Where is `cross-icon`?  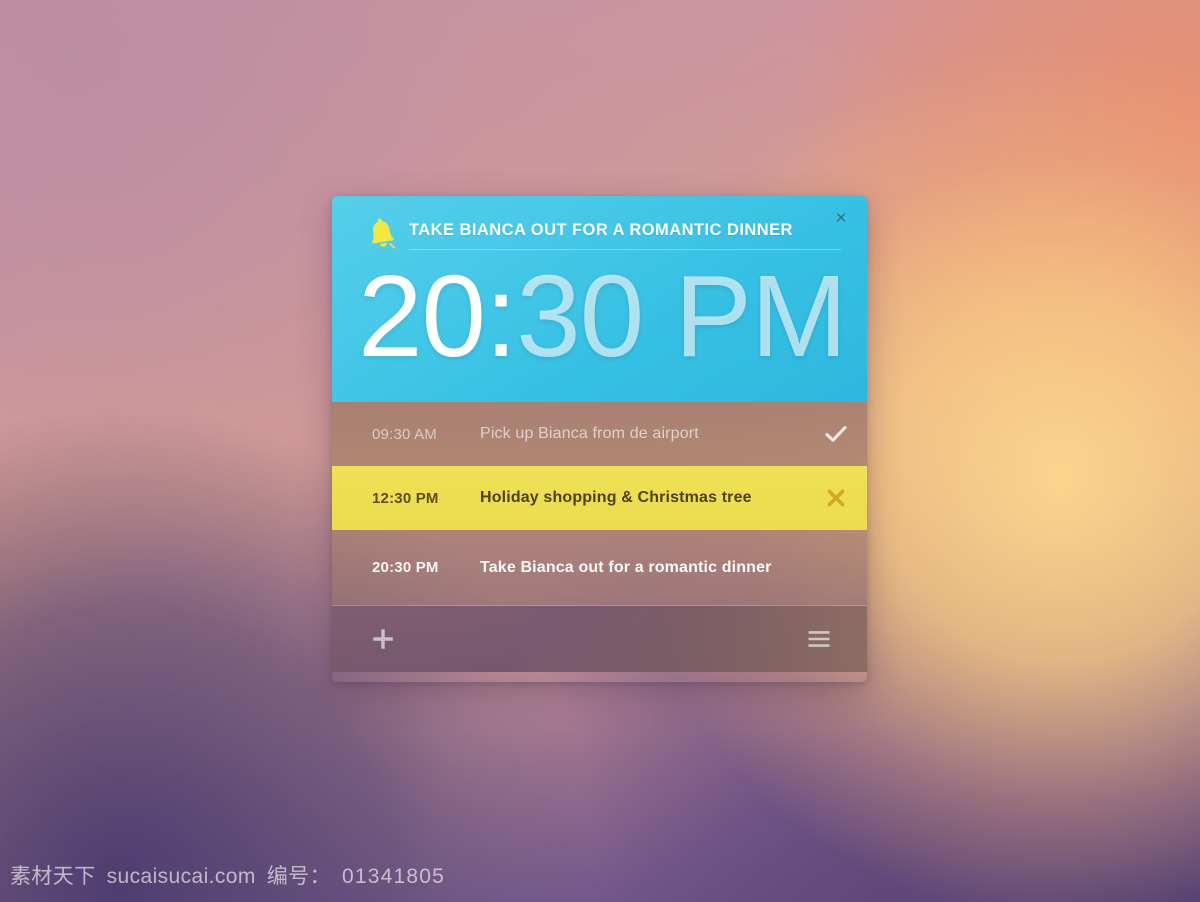
cross-icon is located at coordinates (836, 498).